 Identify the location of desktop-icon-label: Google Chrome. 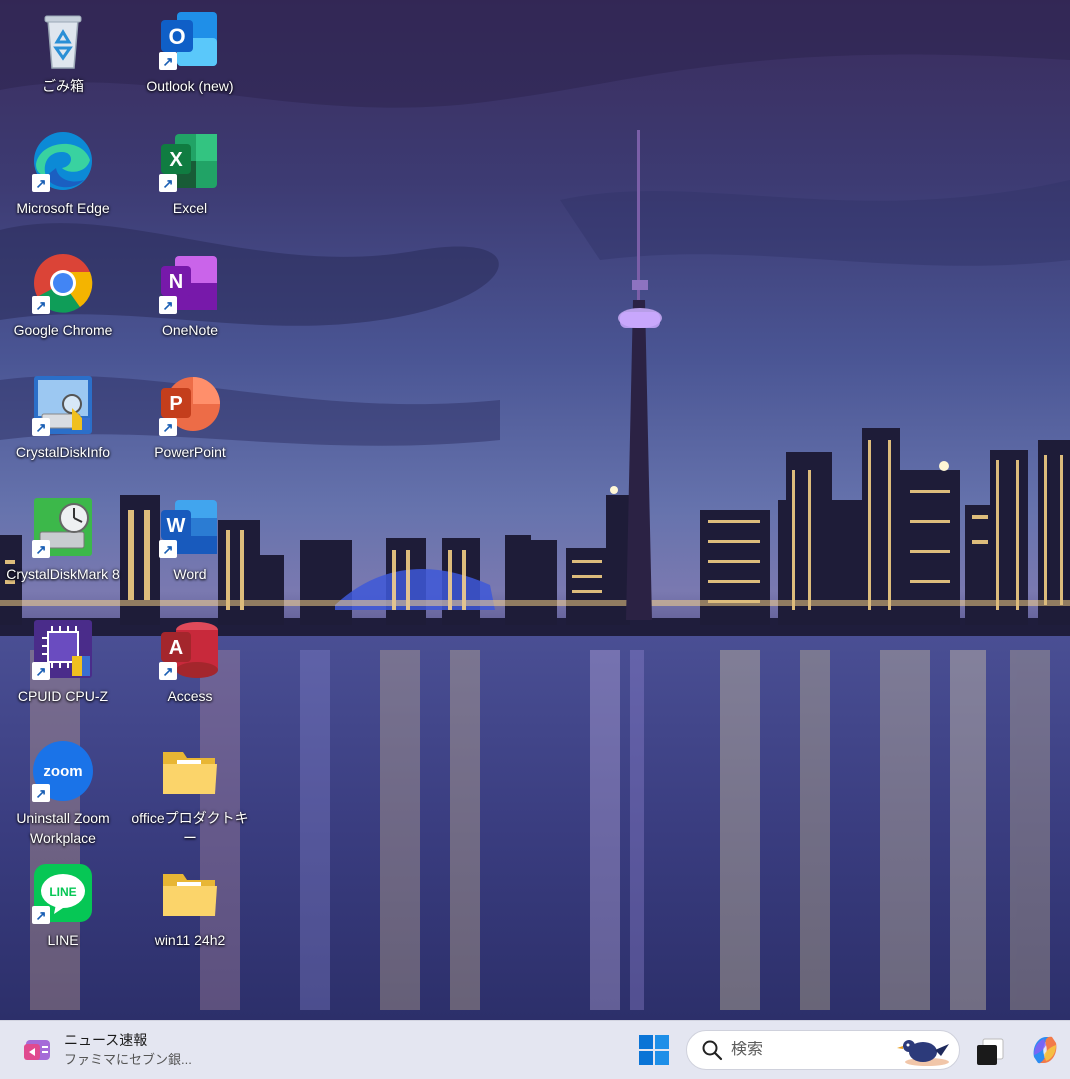
(63, 330).